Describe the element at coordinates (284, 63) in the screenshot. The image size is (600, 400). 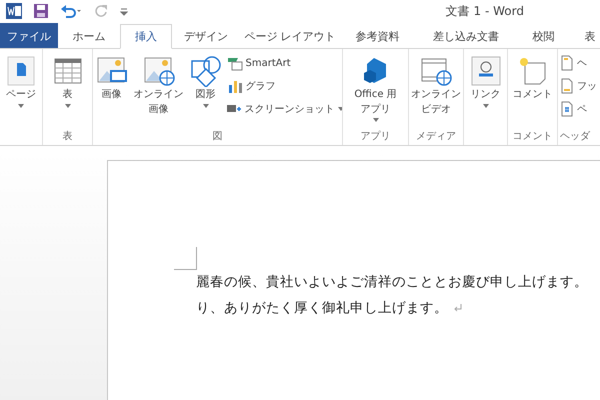
I see `ribbon-button: SmartArt` at that location.